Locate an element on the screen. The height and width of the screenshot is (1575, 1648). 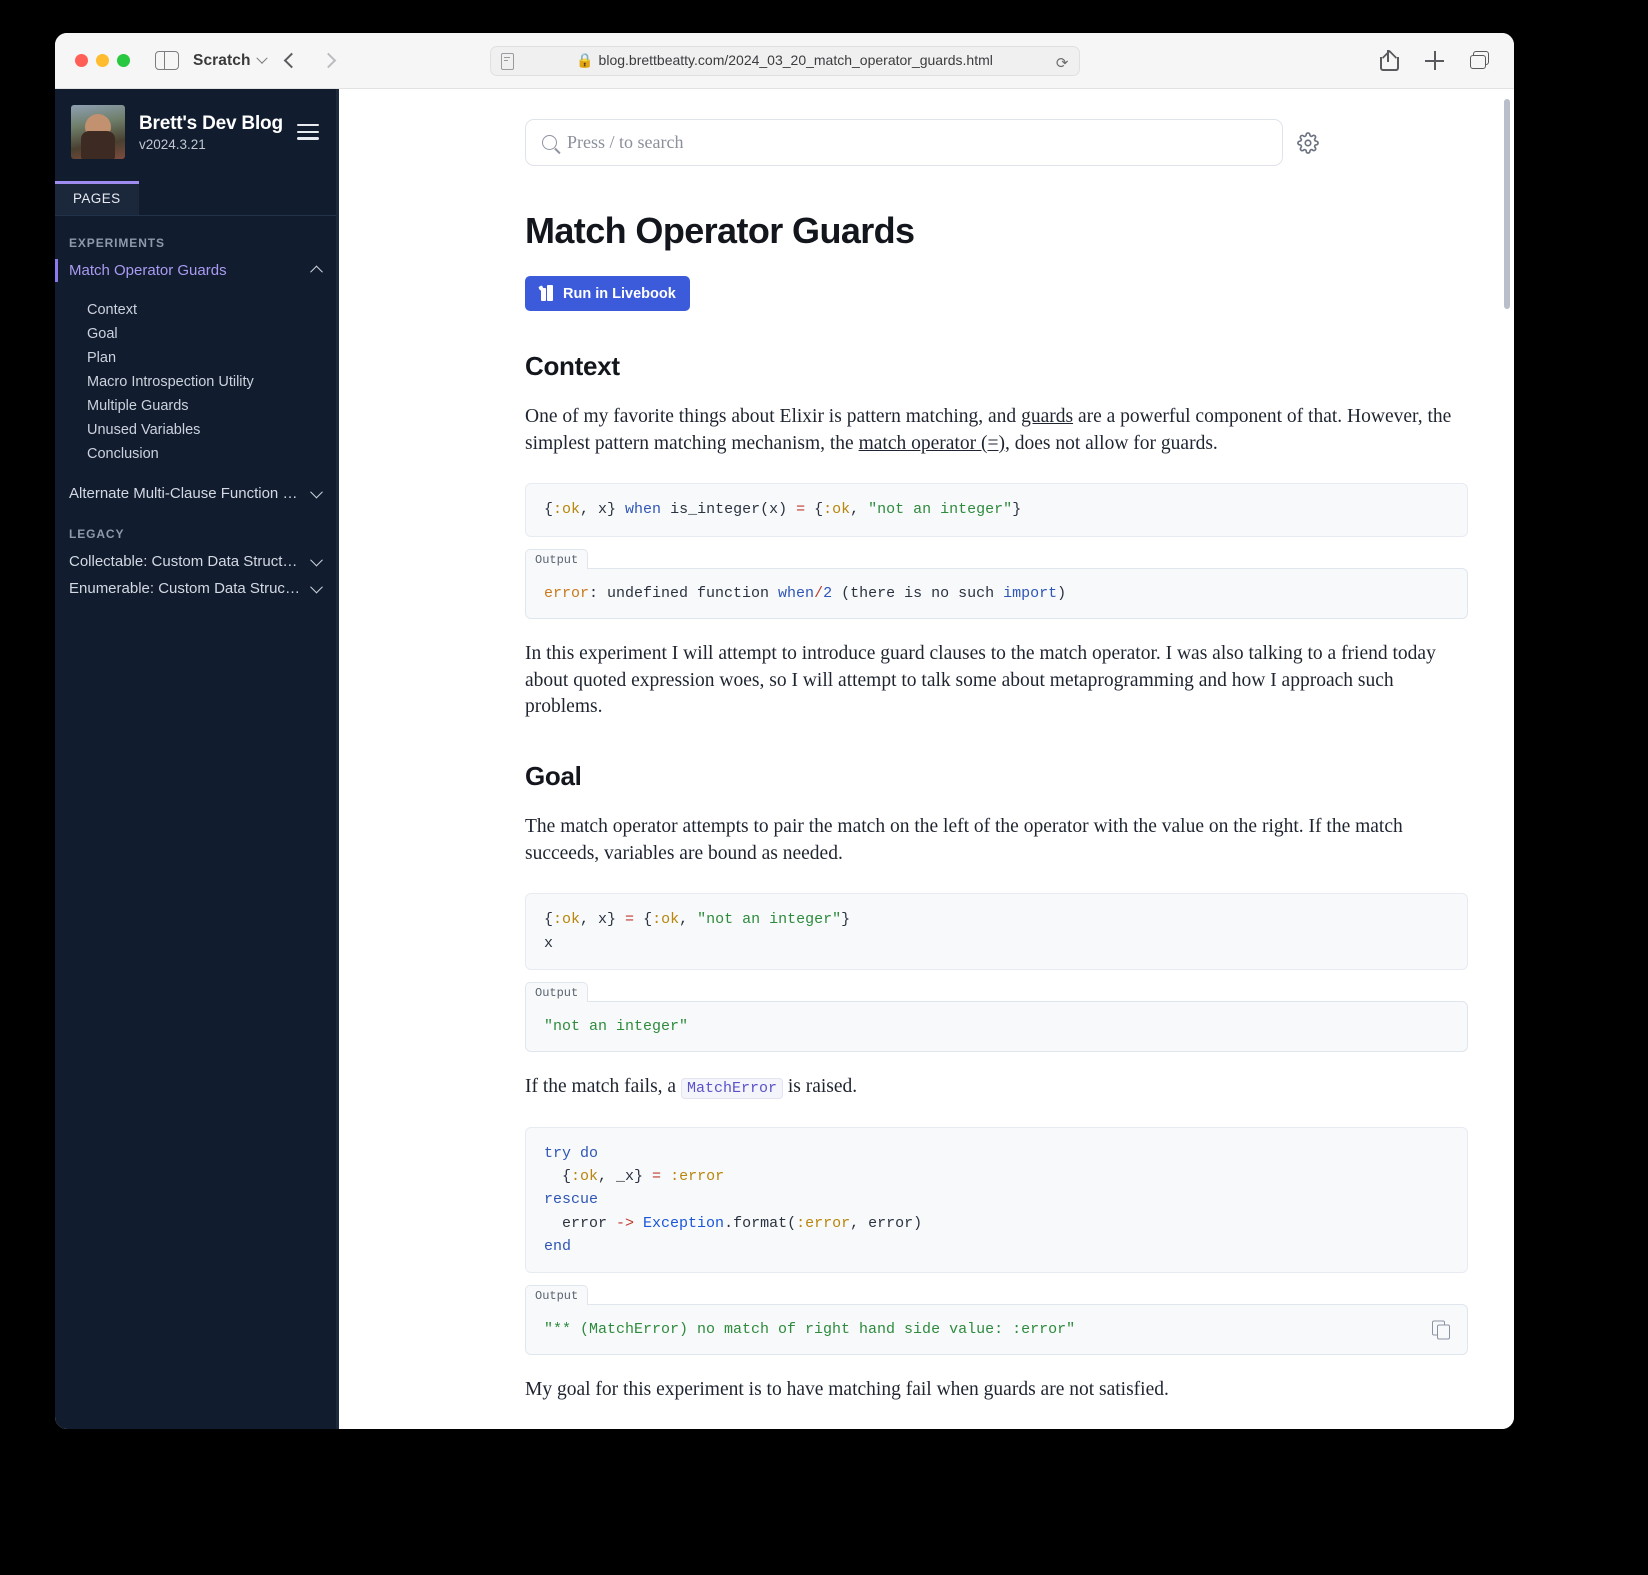
search-row: Press / to search is located at coordinates (926, 142).